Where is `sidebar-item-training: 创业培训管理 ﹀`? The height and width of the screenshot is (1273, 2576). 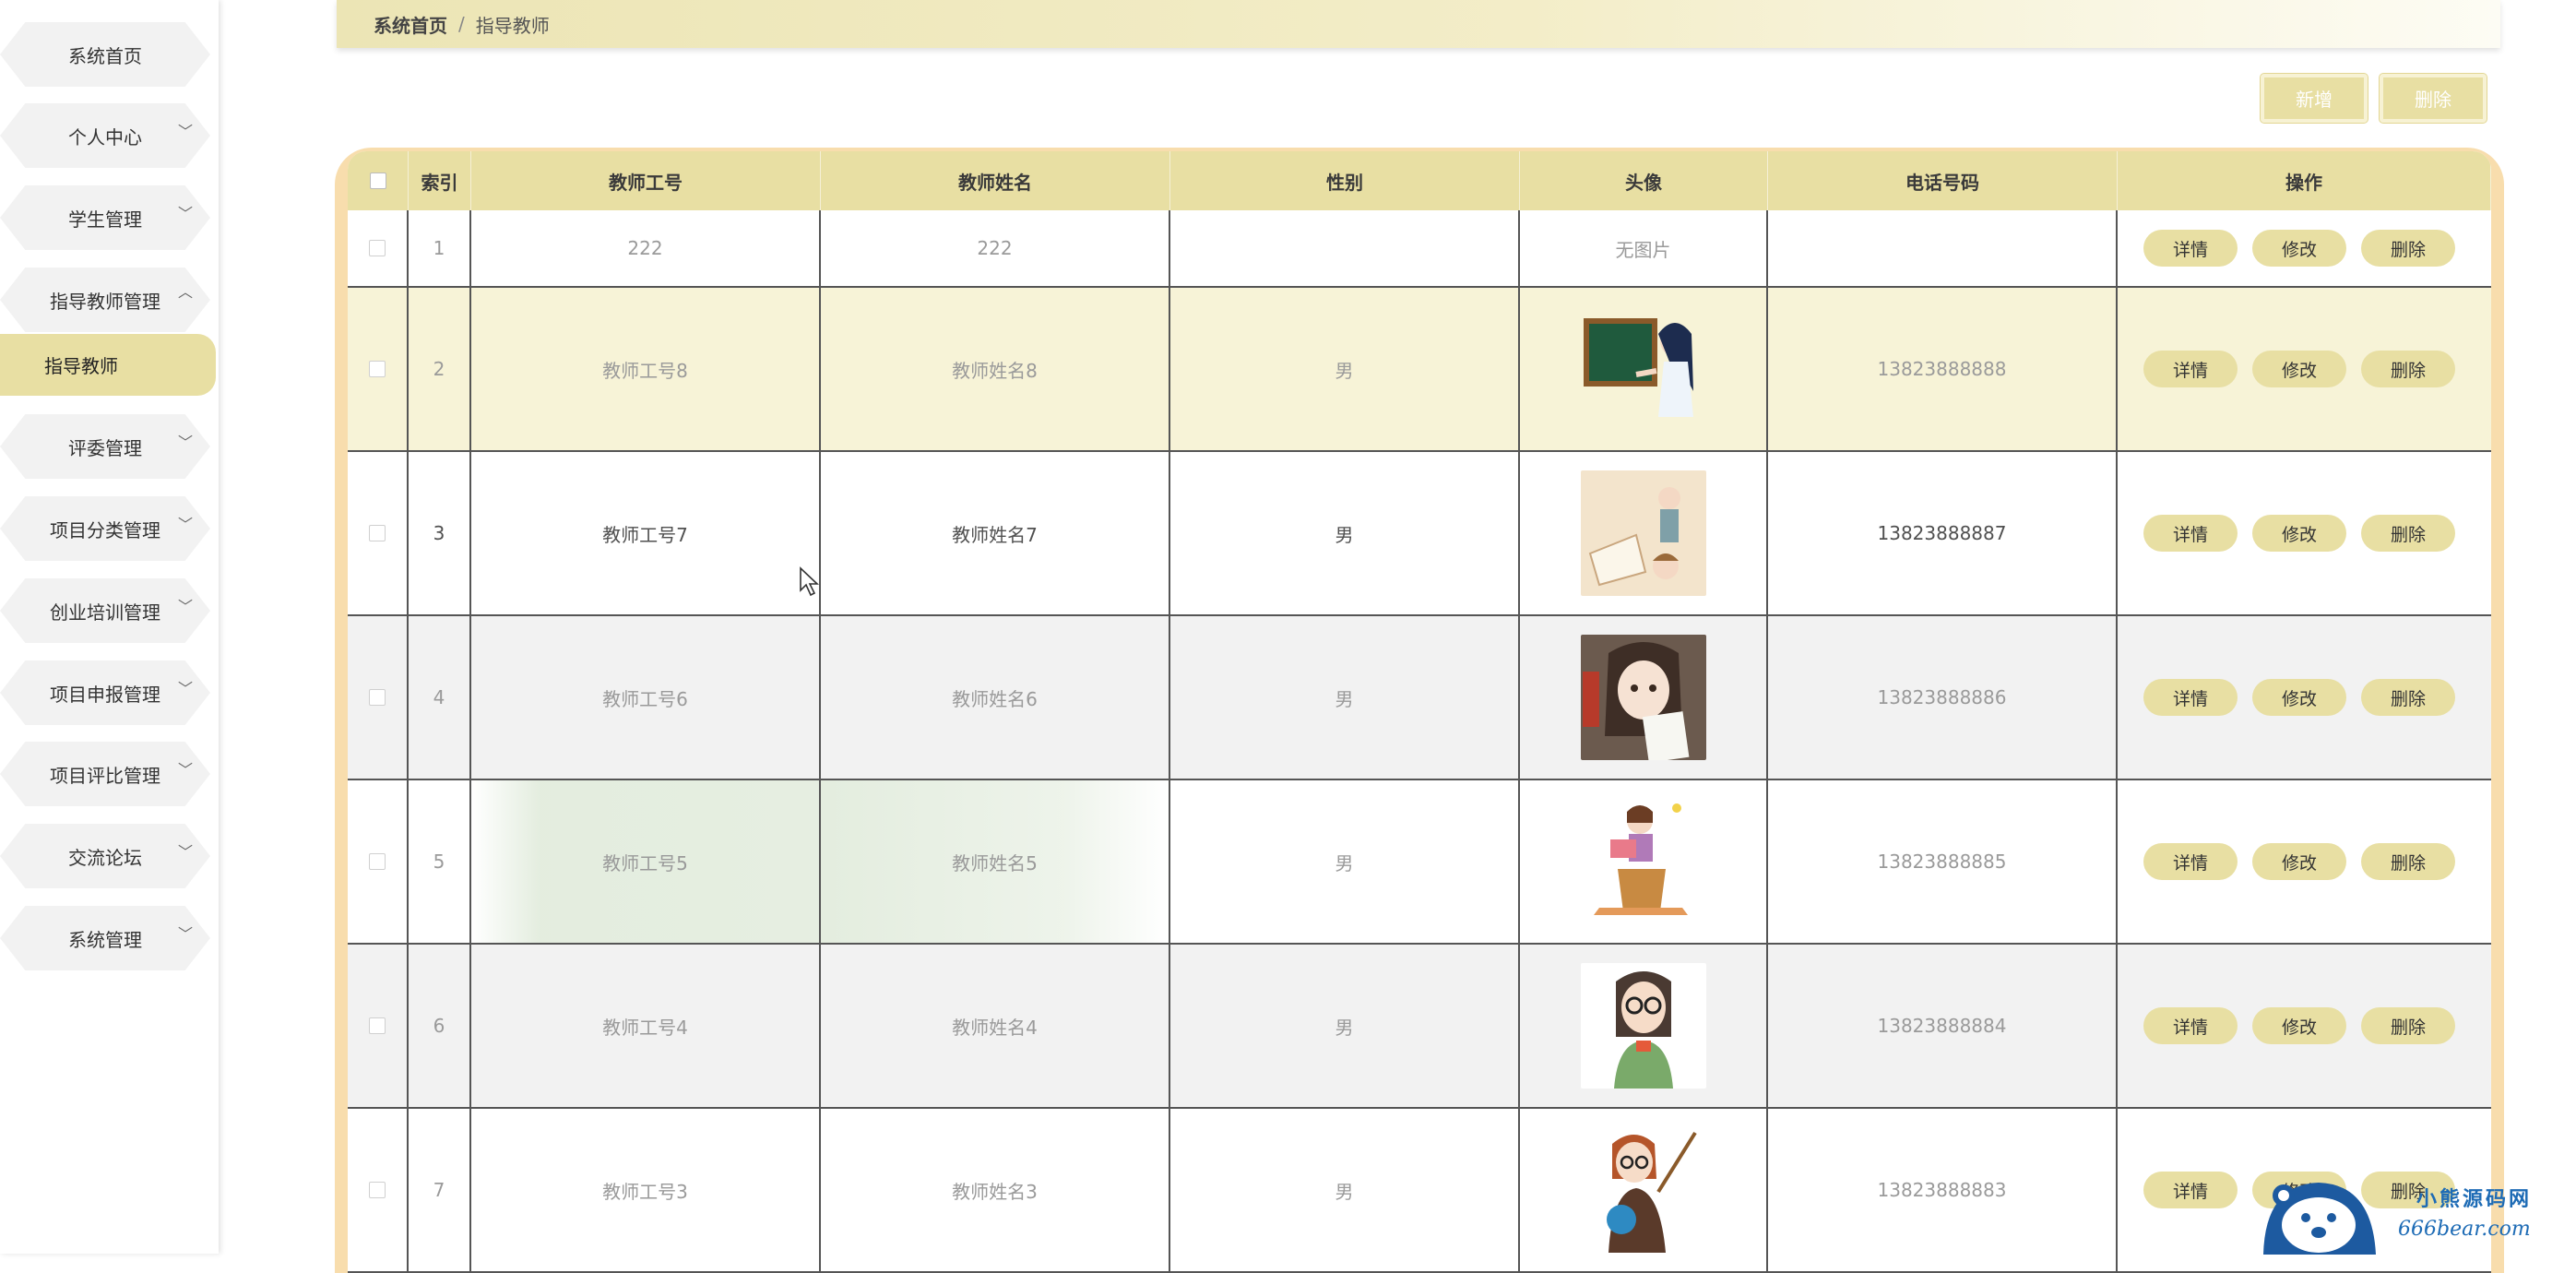 sidebar-item-training: 创业培训管理 ﹀ is located at coordinates (105, 610).